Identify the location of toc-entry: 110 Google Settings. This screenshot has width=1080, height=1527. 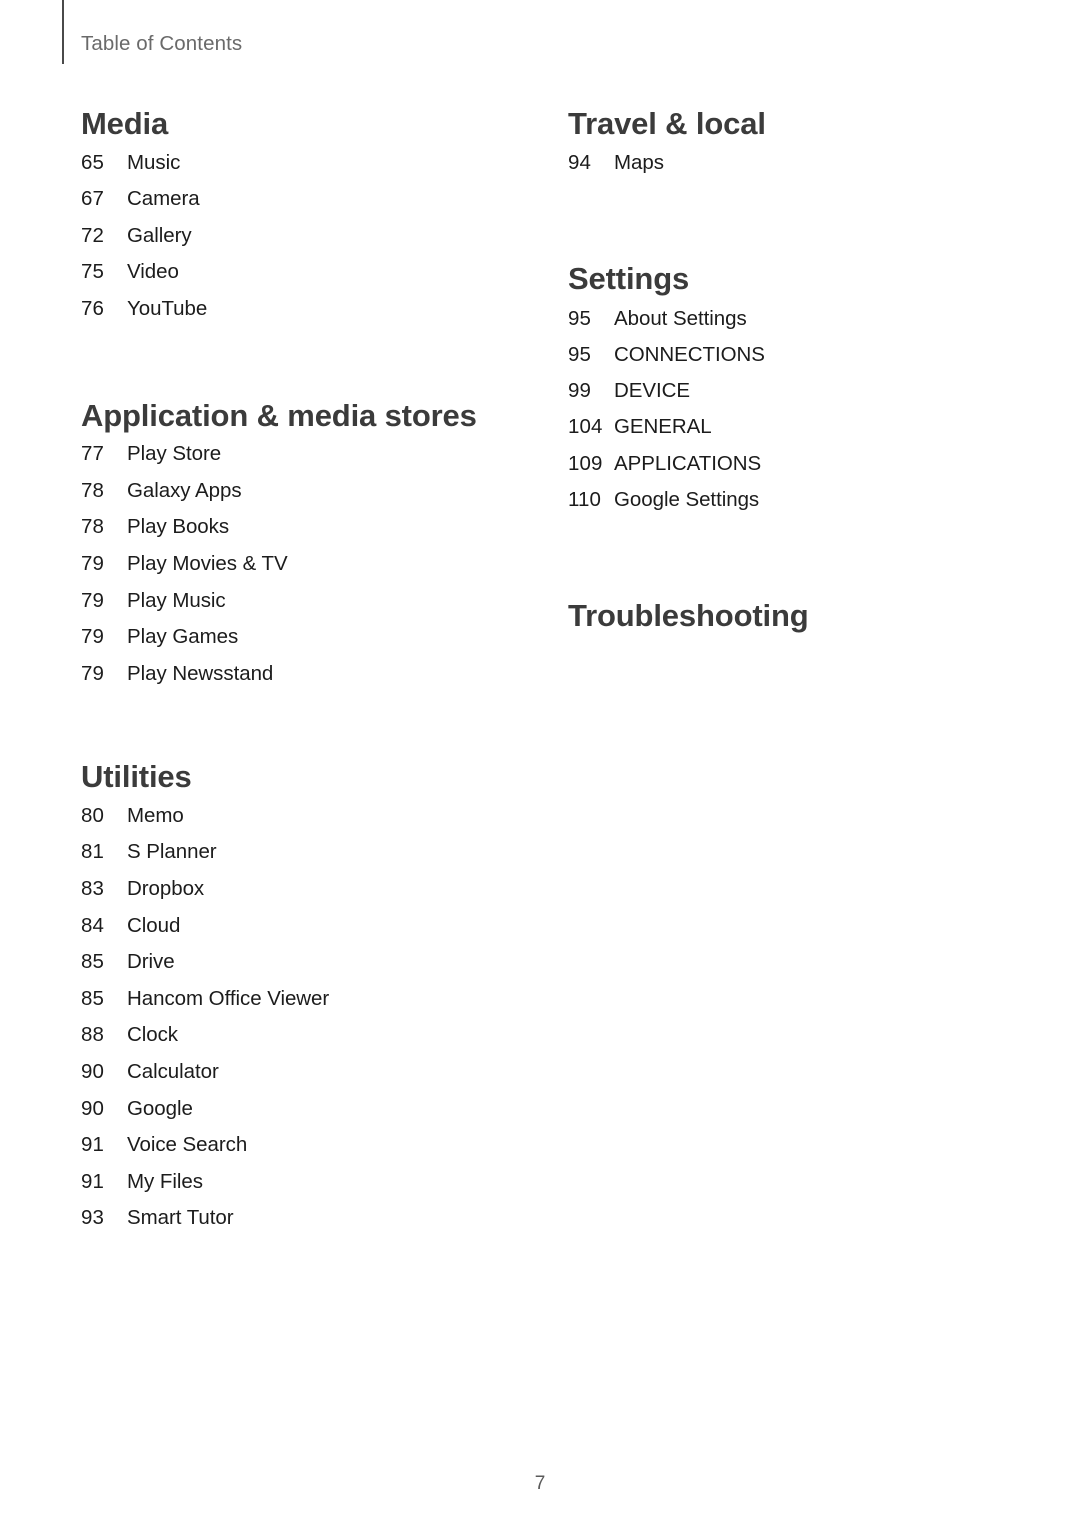
(778, 506).